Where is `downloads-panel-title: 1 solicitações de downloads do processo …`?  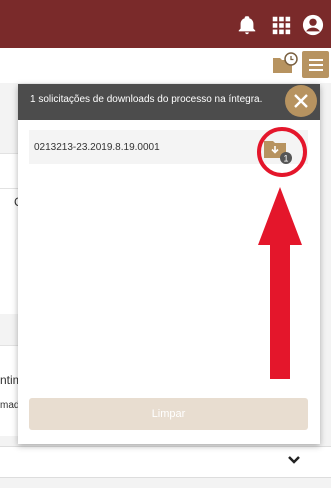 downloads-panel-title: 1 solicitações de downloads do processo … is located at coordinates (146, 99).